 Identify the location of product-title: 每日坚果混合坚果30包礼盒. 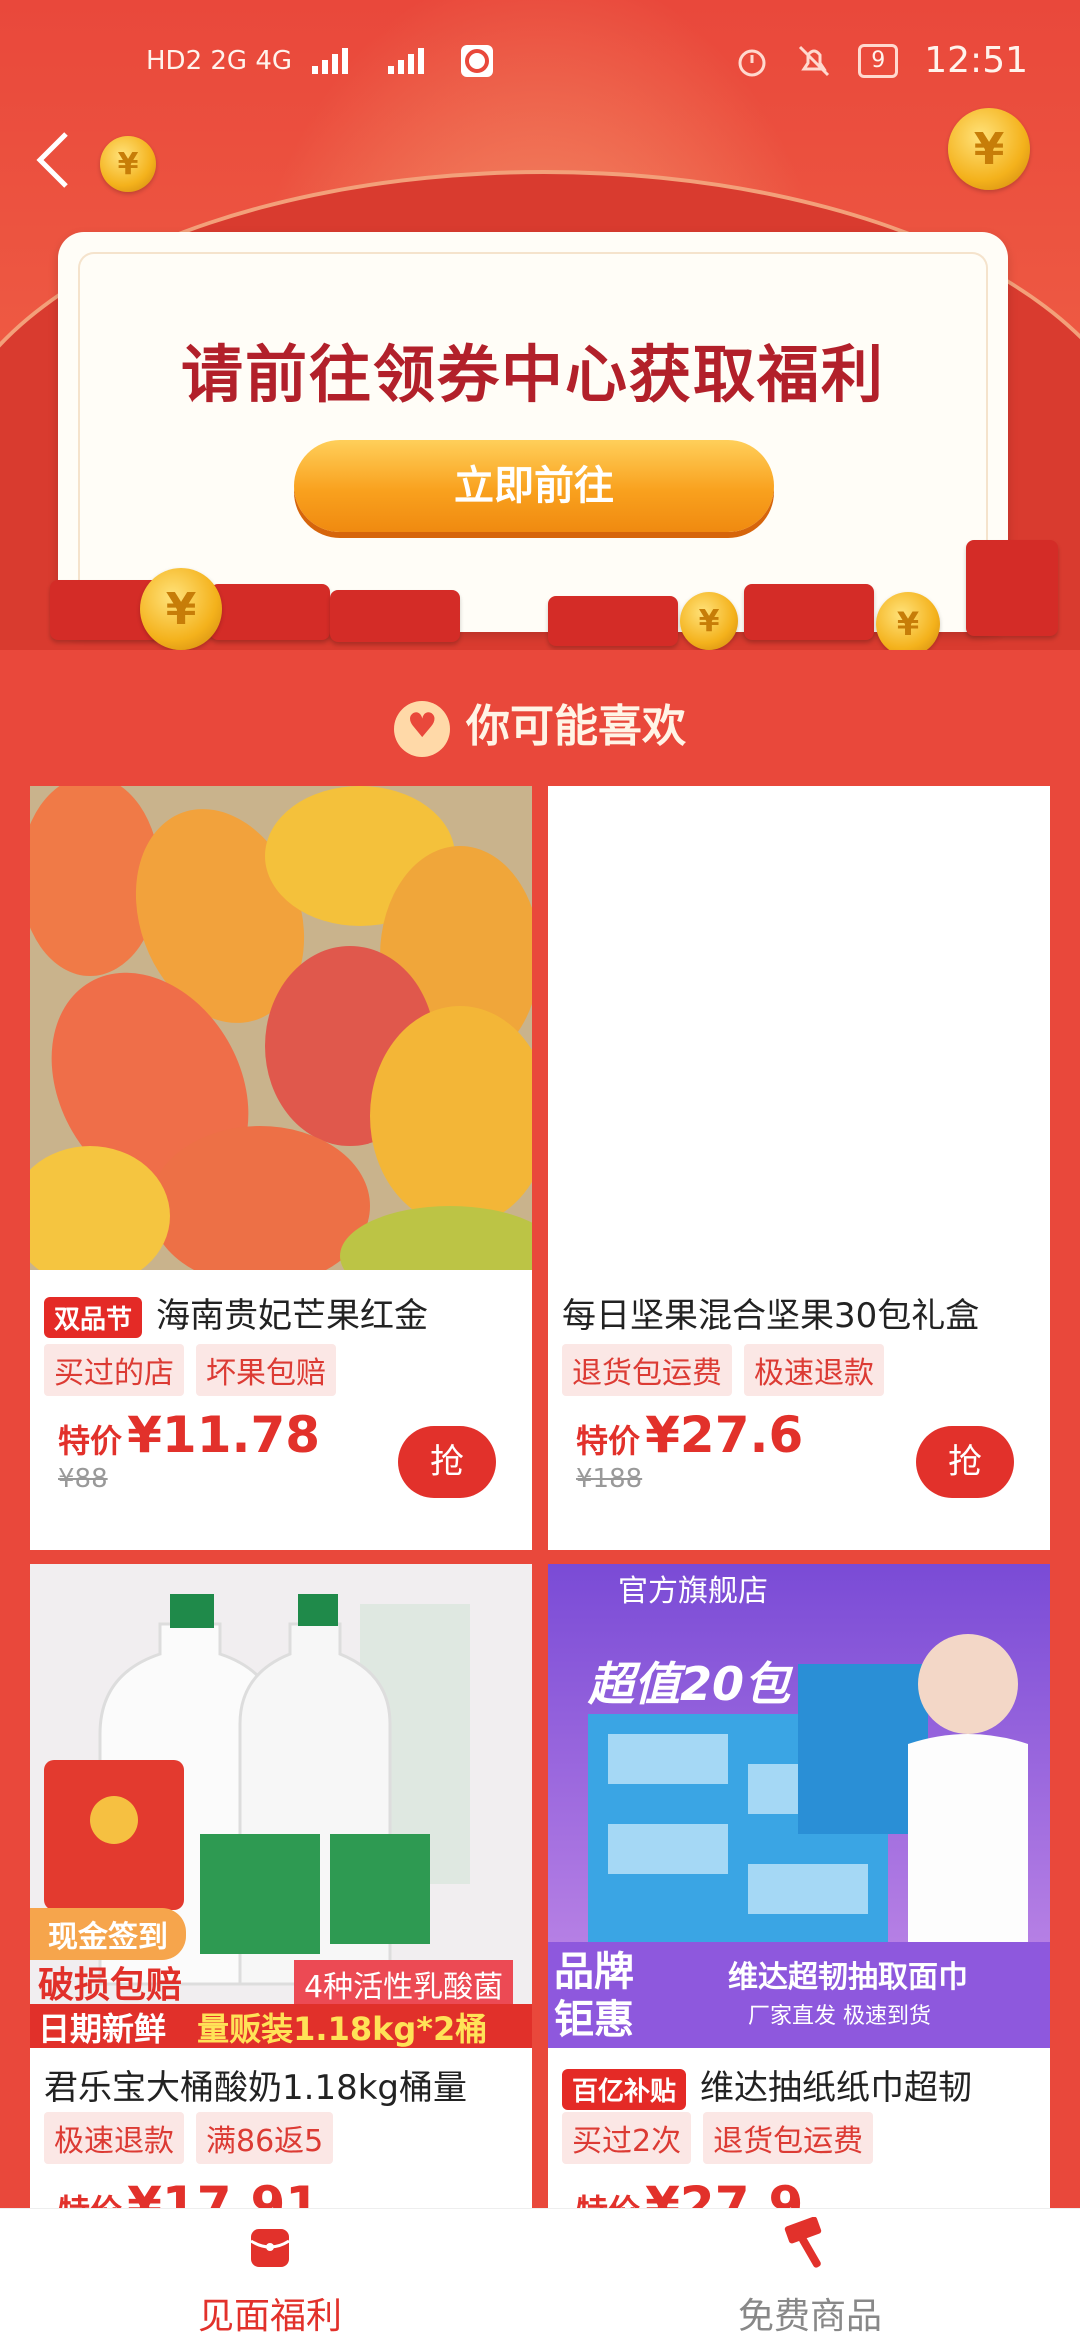
(771, 1316).